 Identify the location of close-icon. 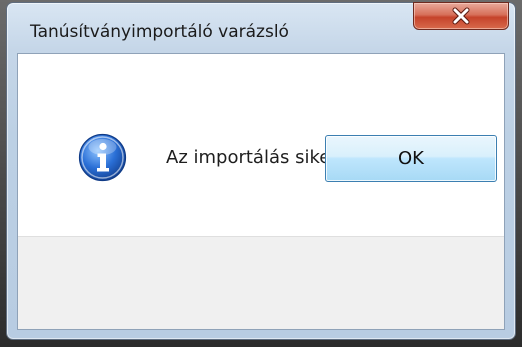
(461, 16).